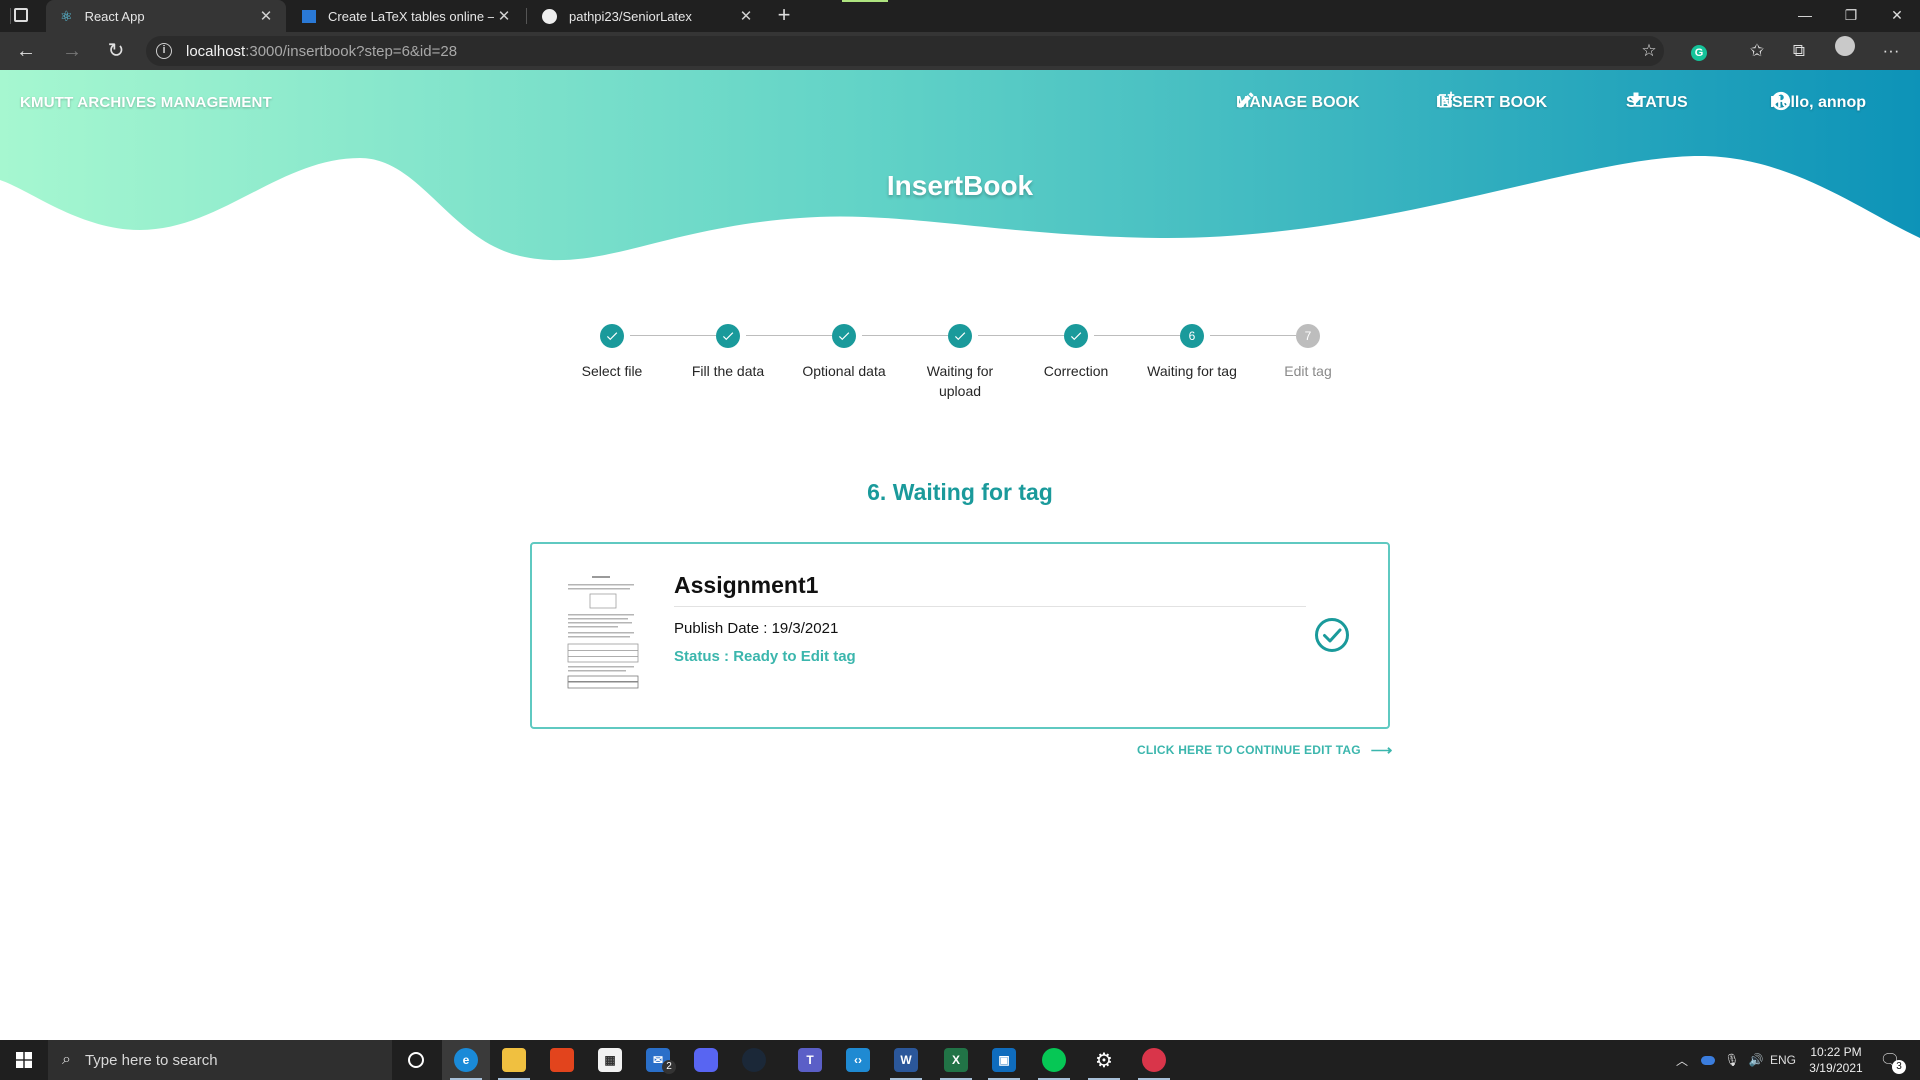  I want to click on excel-icon: X, so click(956, 1060).